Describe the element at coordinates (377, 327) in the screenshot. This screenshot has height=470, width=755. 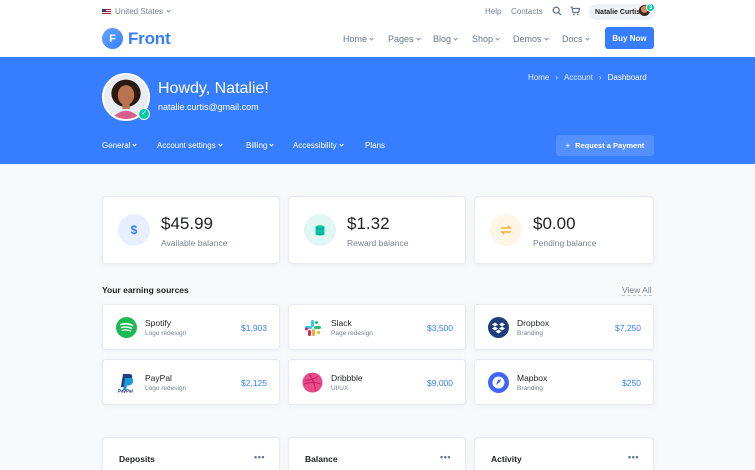
I see `earning-source-slack: Slack Page redesign $3,500` at that location.